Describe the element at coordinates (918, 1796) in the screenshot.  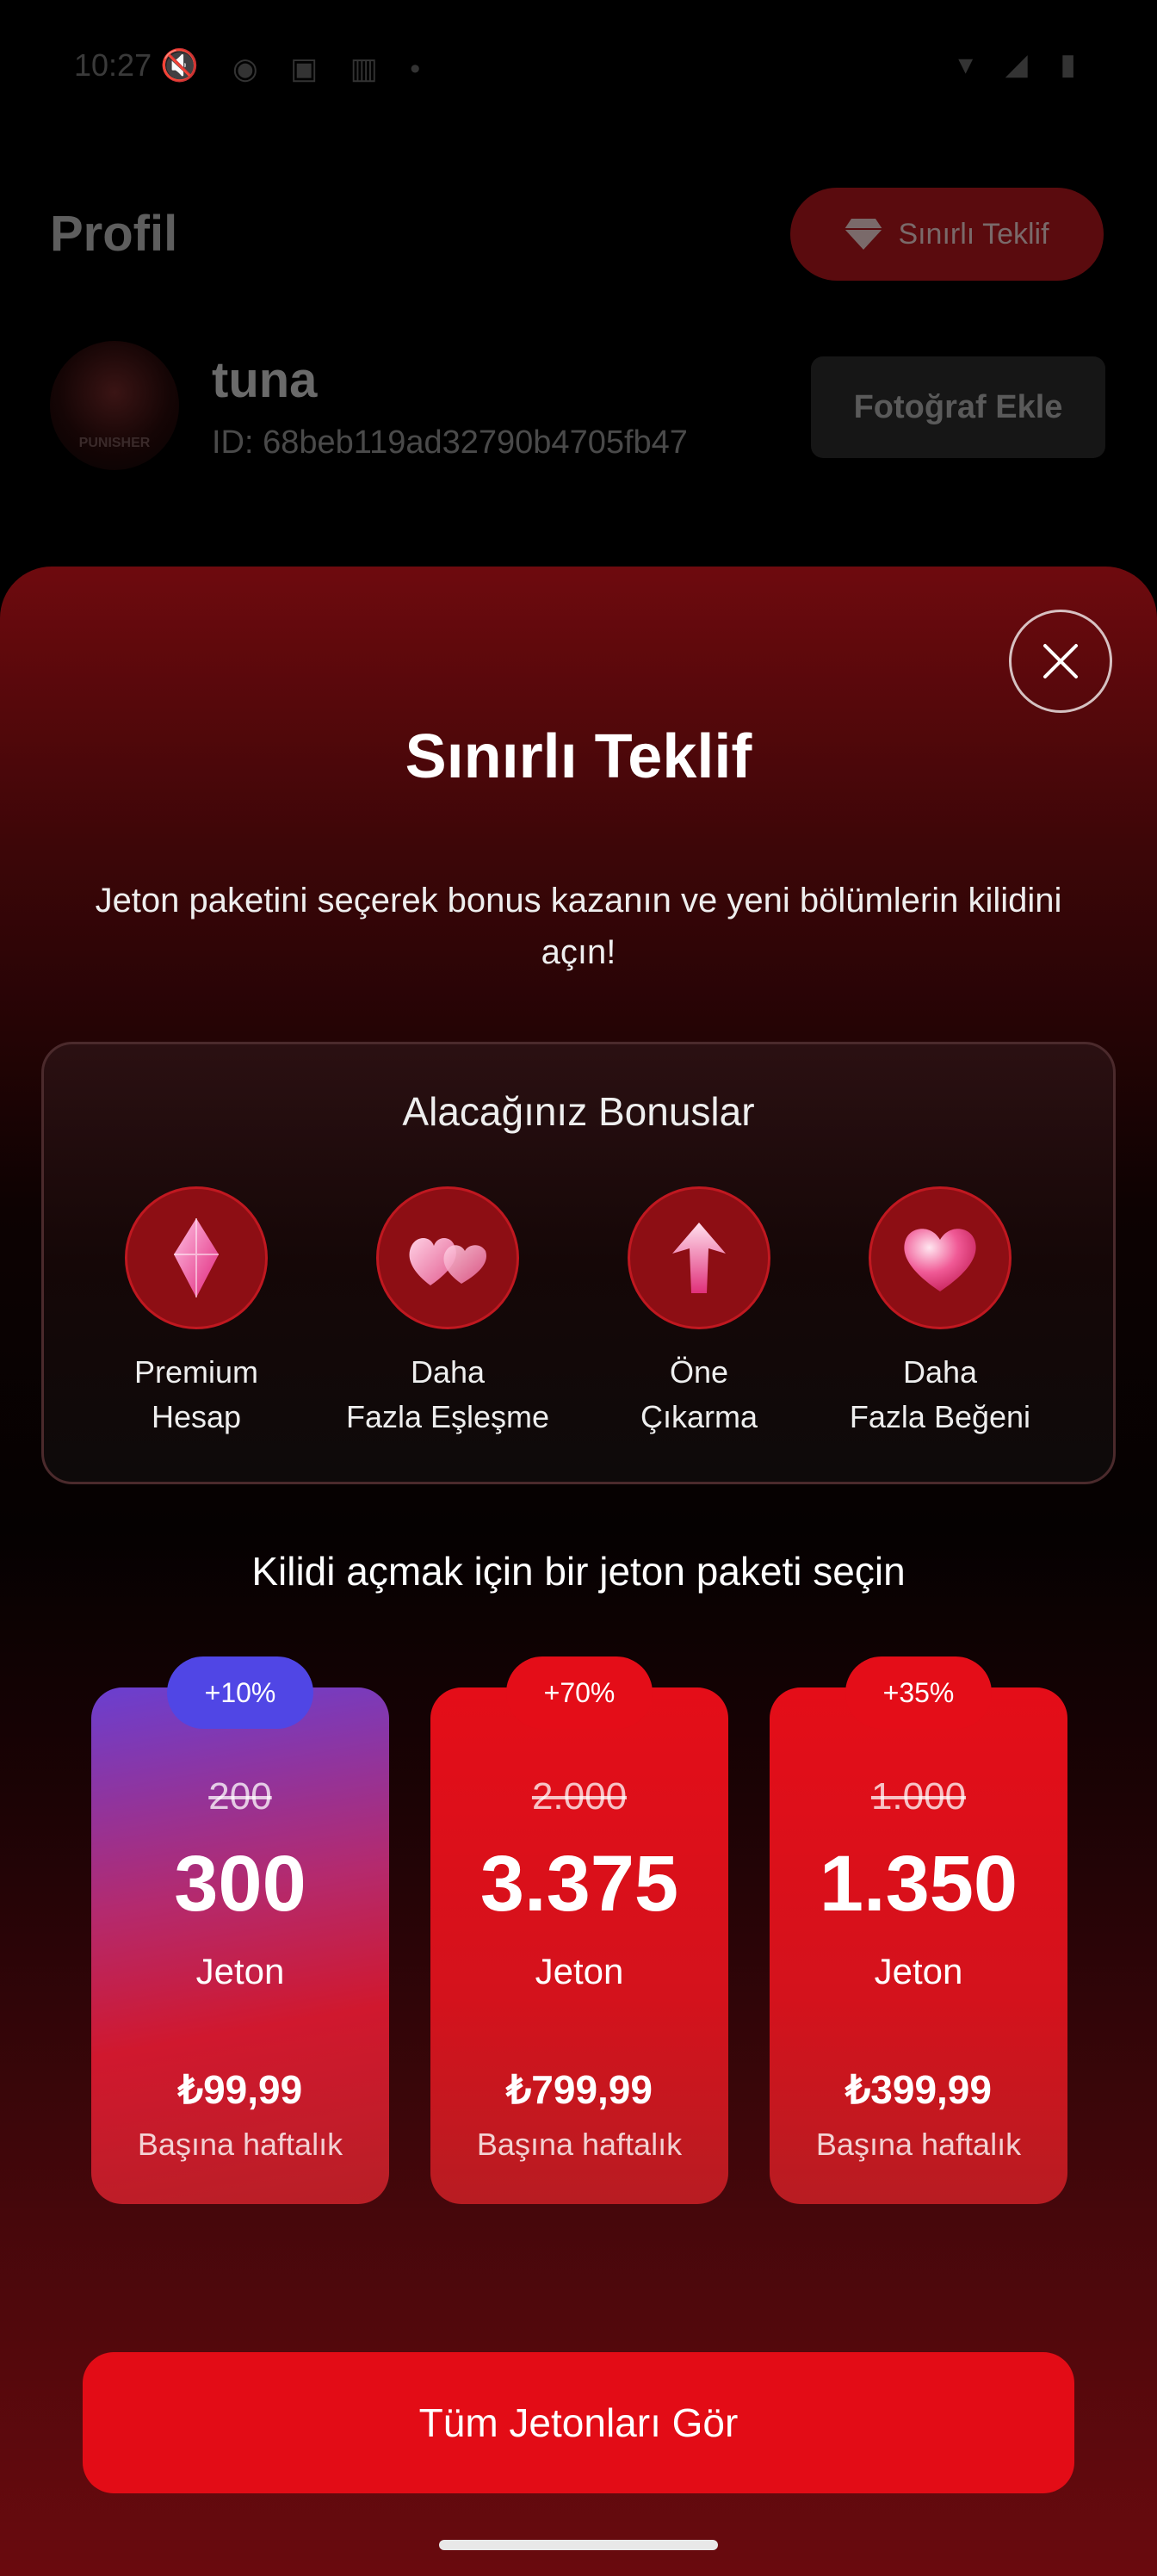
I see `old-amount: 1.000` at that location.